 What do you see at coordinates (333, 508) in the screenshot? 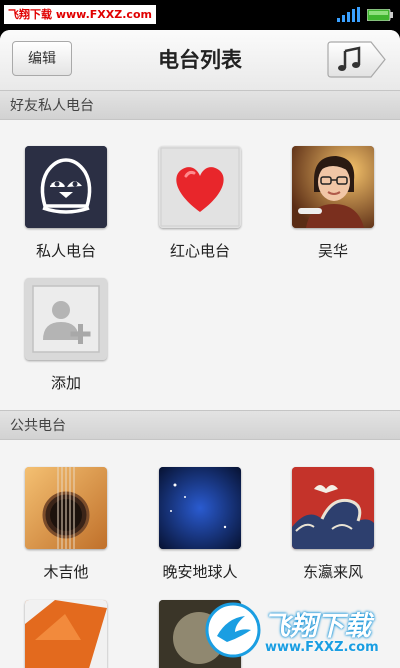
I see `wave-art-icon` at bounding box center [333, 508].